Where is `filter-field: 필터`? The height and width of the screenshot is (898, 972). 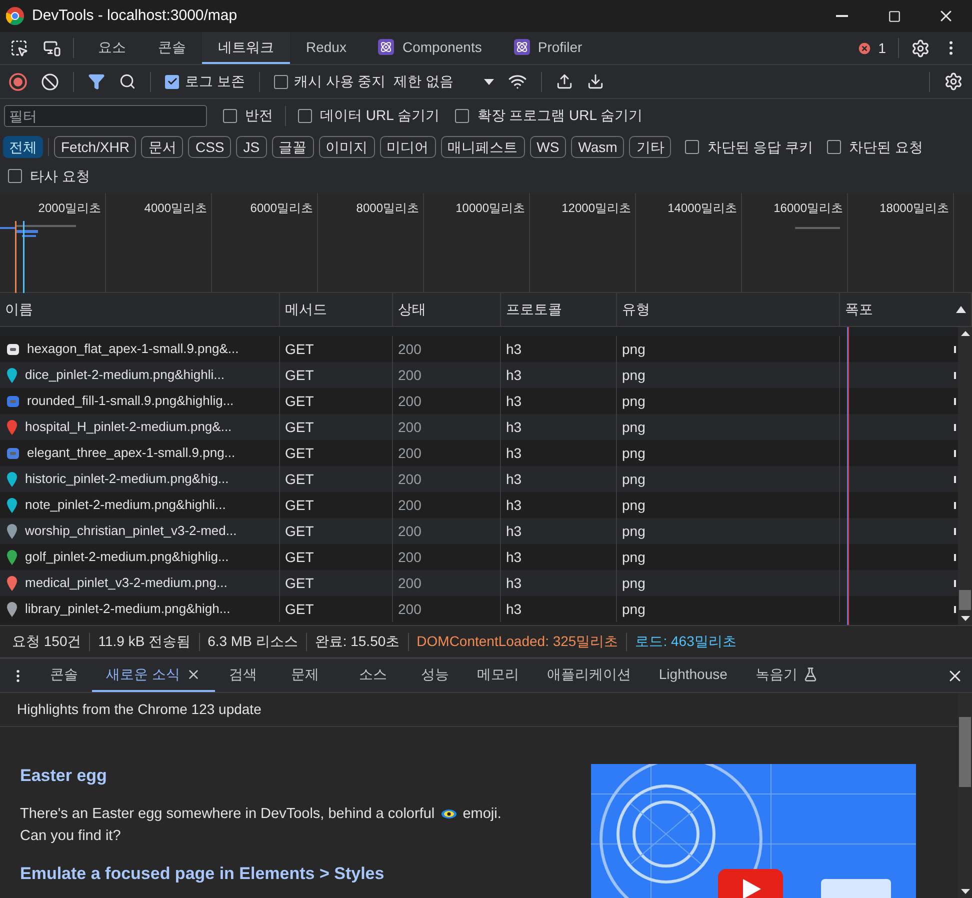 filter-field: 필터 is located at coordinates (105, 115).